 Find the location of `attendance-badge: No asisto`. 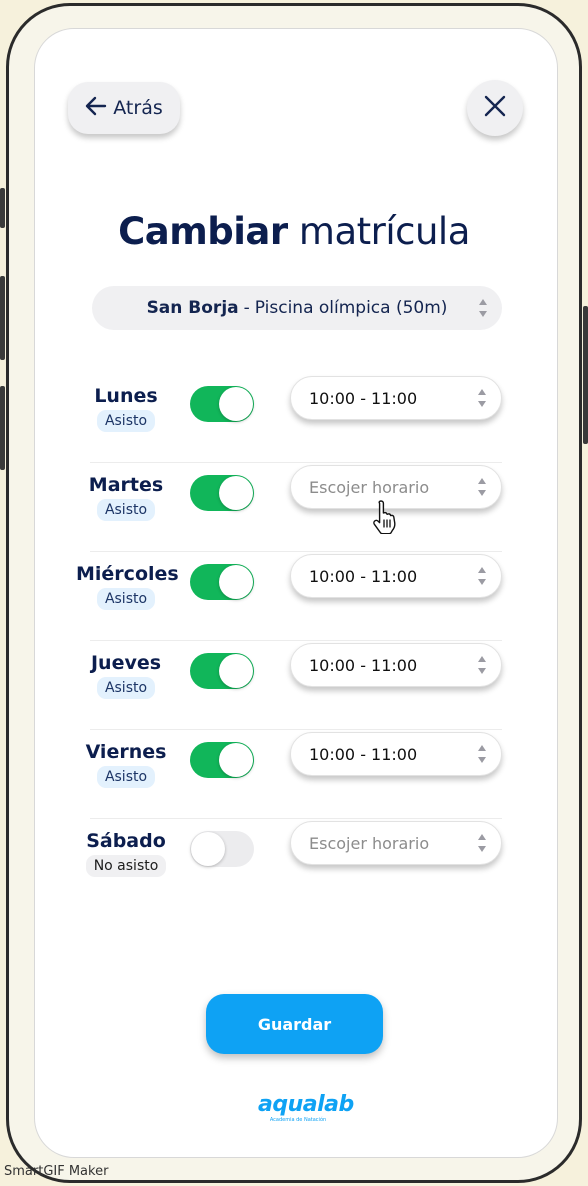

attendance-badge: No asisto is located at coordinates (126, 866).